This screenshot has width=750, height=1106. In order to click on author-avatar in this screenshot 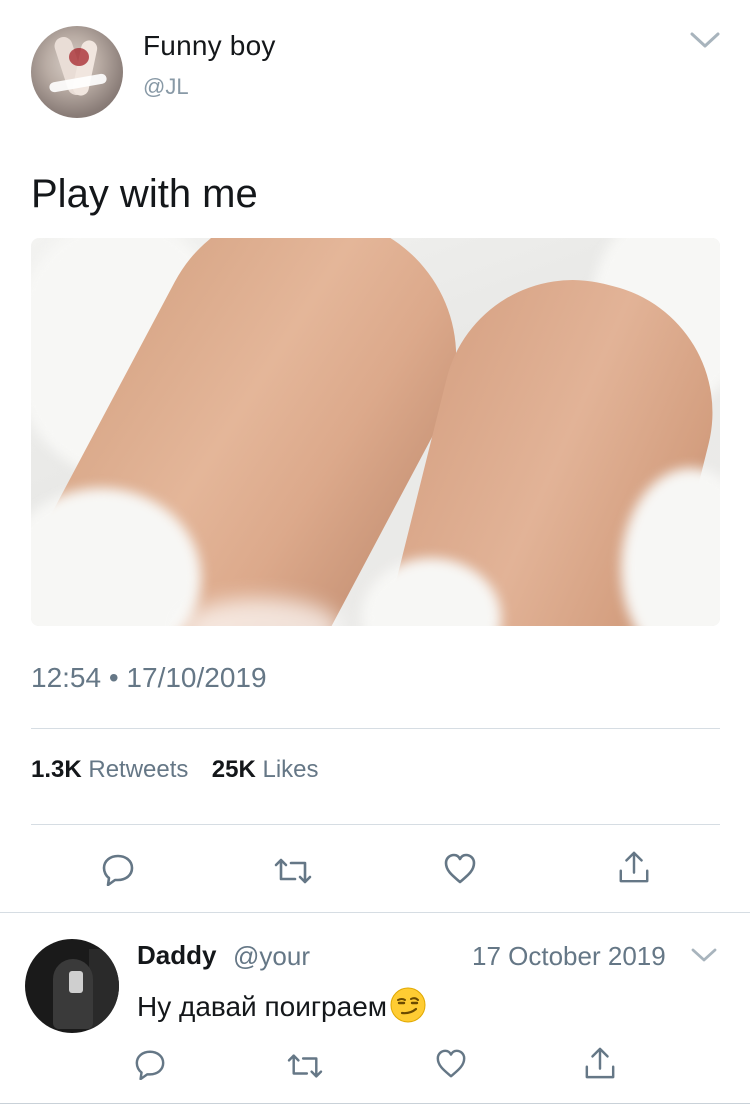, I will do `click(77, 72)`.